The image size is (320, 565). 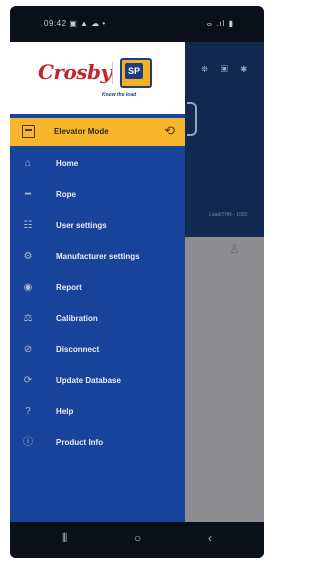 I want to click on rope-icon: ━, so click(x=28, y=194).